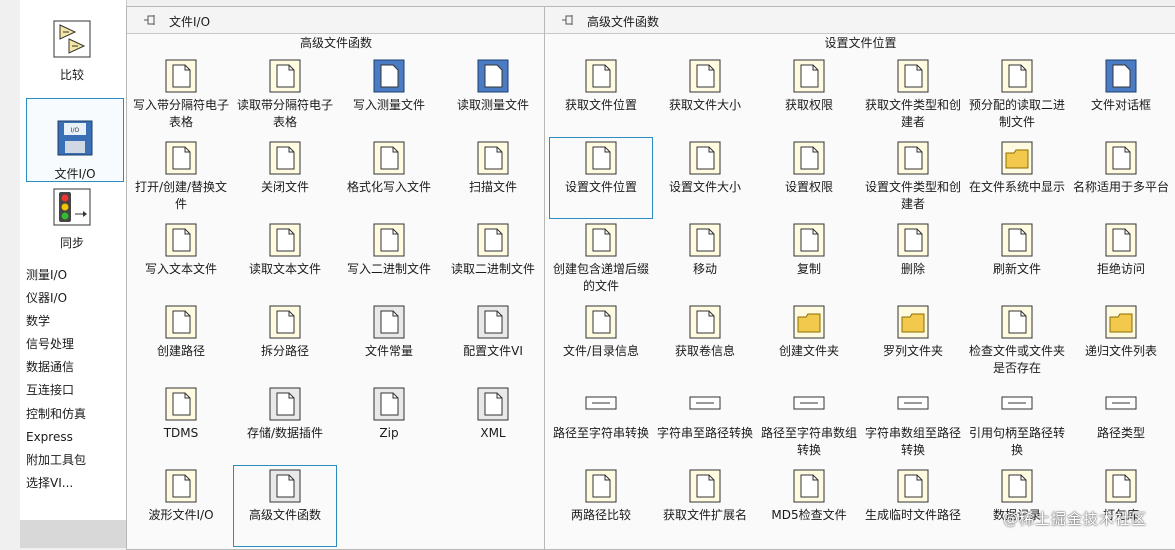  Describe the element at coordinates (1121, 506) in the screenshot. I see `palette-item: 打包库` at that location.